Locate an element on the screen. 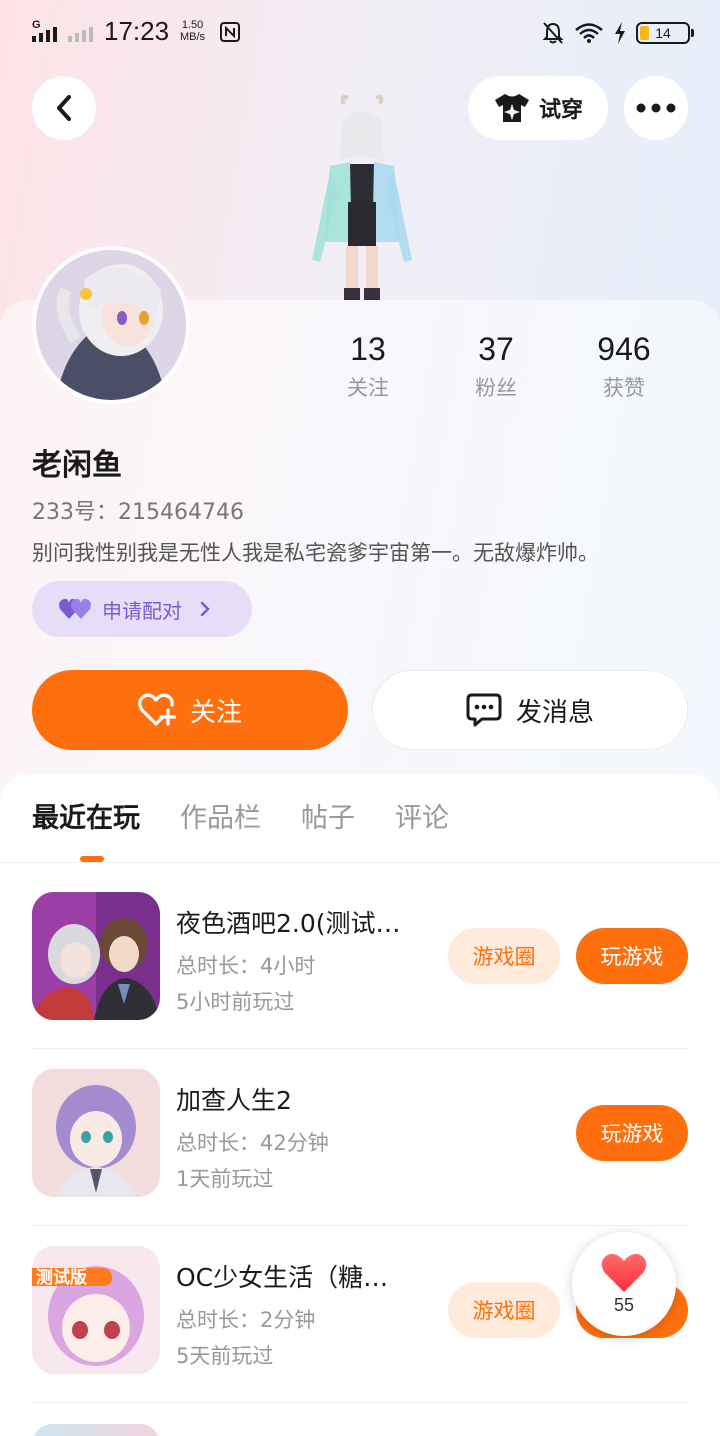  charging-icon is located at coordinates (620, 33).